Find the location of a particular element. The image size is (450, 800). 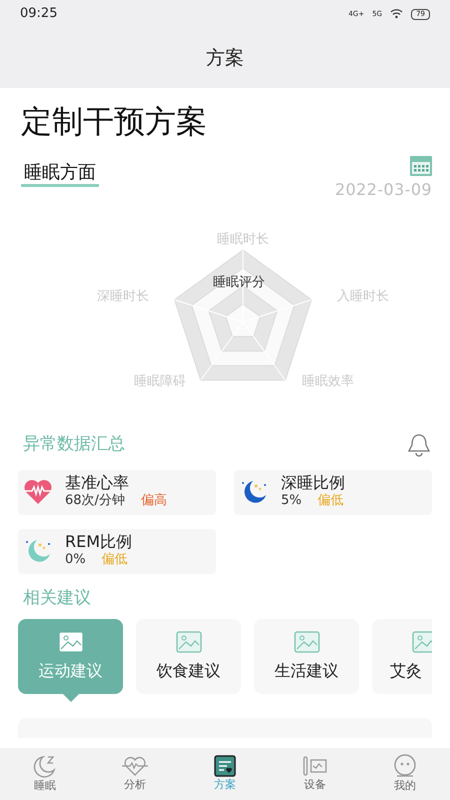

suggestion-tab: 饮食建议 is located at coordinates (188, 656).